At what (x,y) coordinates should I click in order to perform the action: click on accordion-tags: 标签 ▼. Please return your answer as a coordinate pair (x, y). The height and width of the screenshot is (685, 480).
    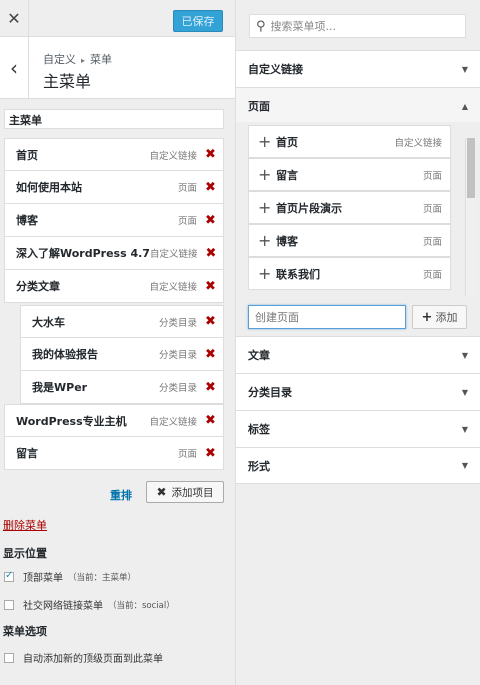
    Looking at the image, I should click on (358, 428).